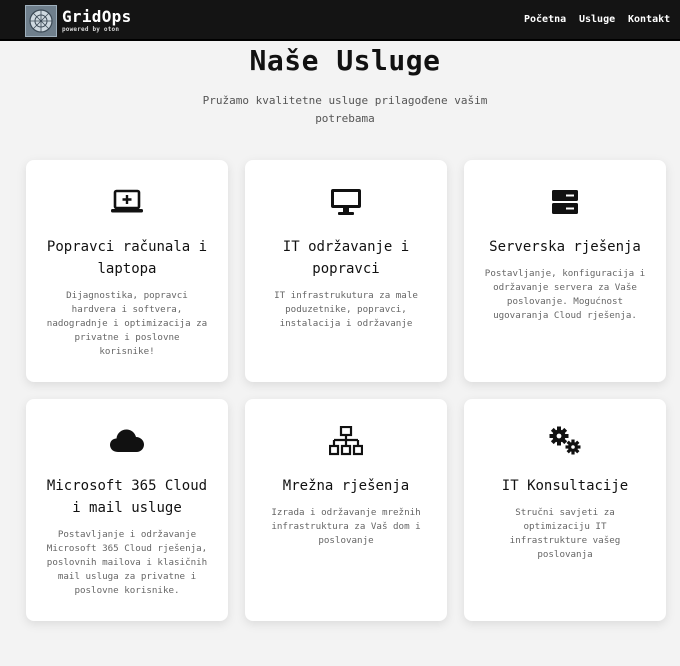 This screenshot has width=680, height=666. I want to click on brand-tagline: powered by oton, so click(91, 29).